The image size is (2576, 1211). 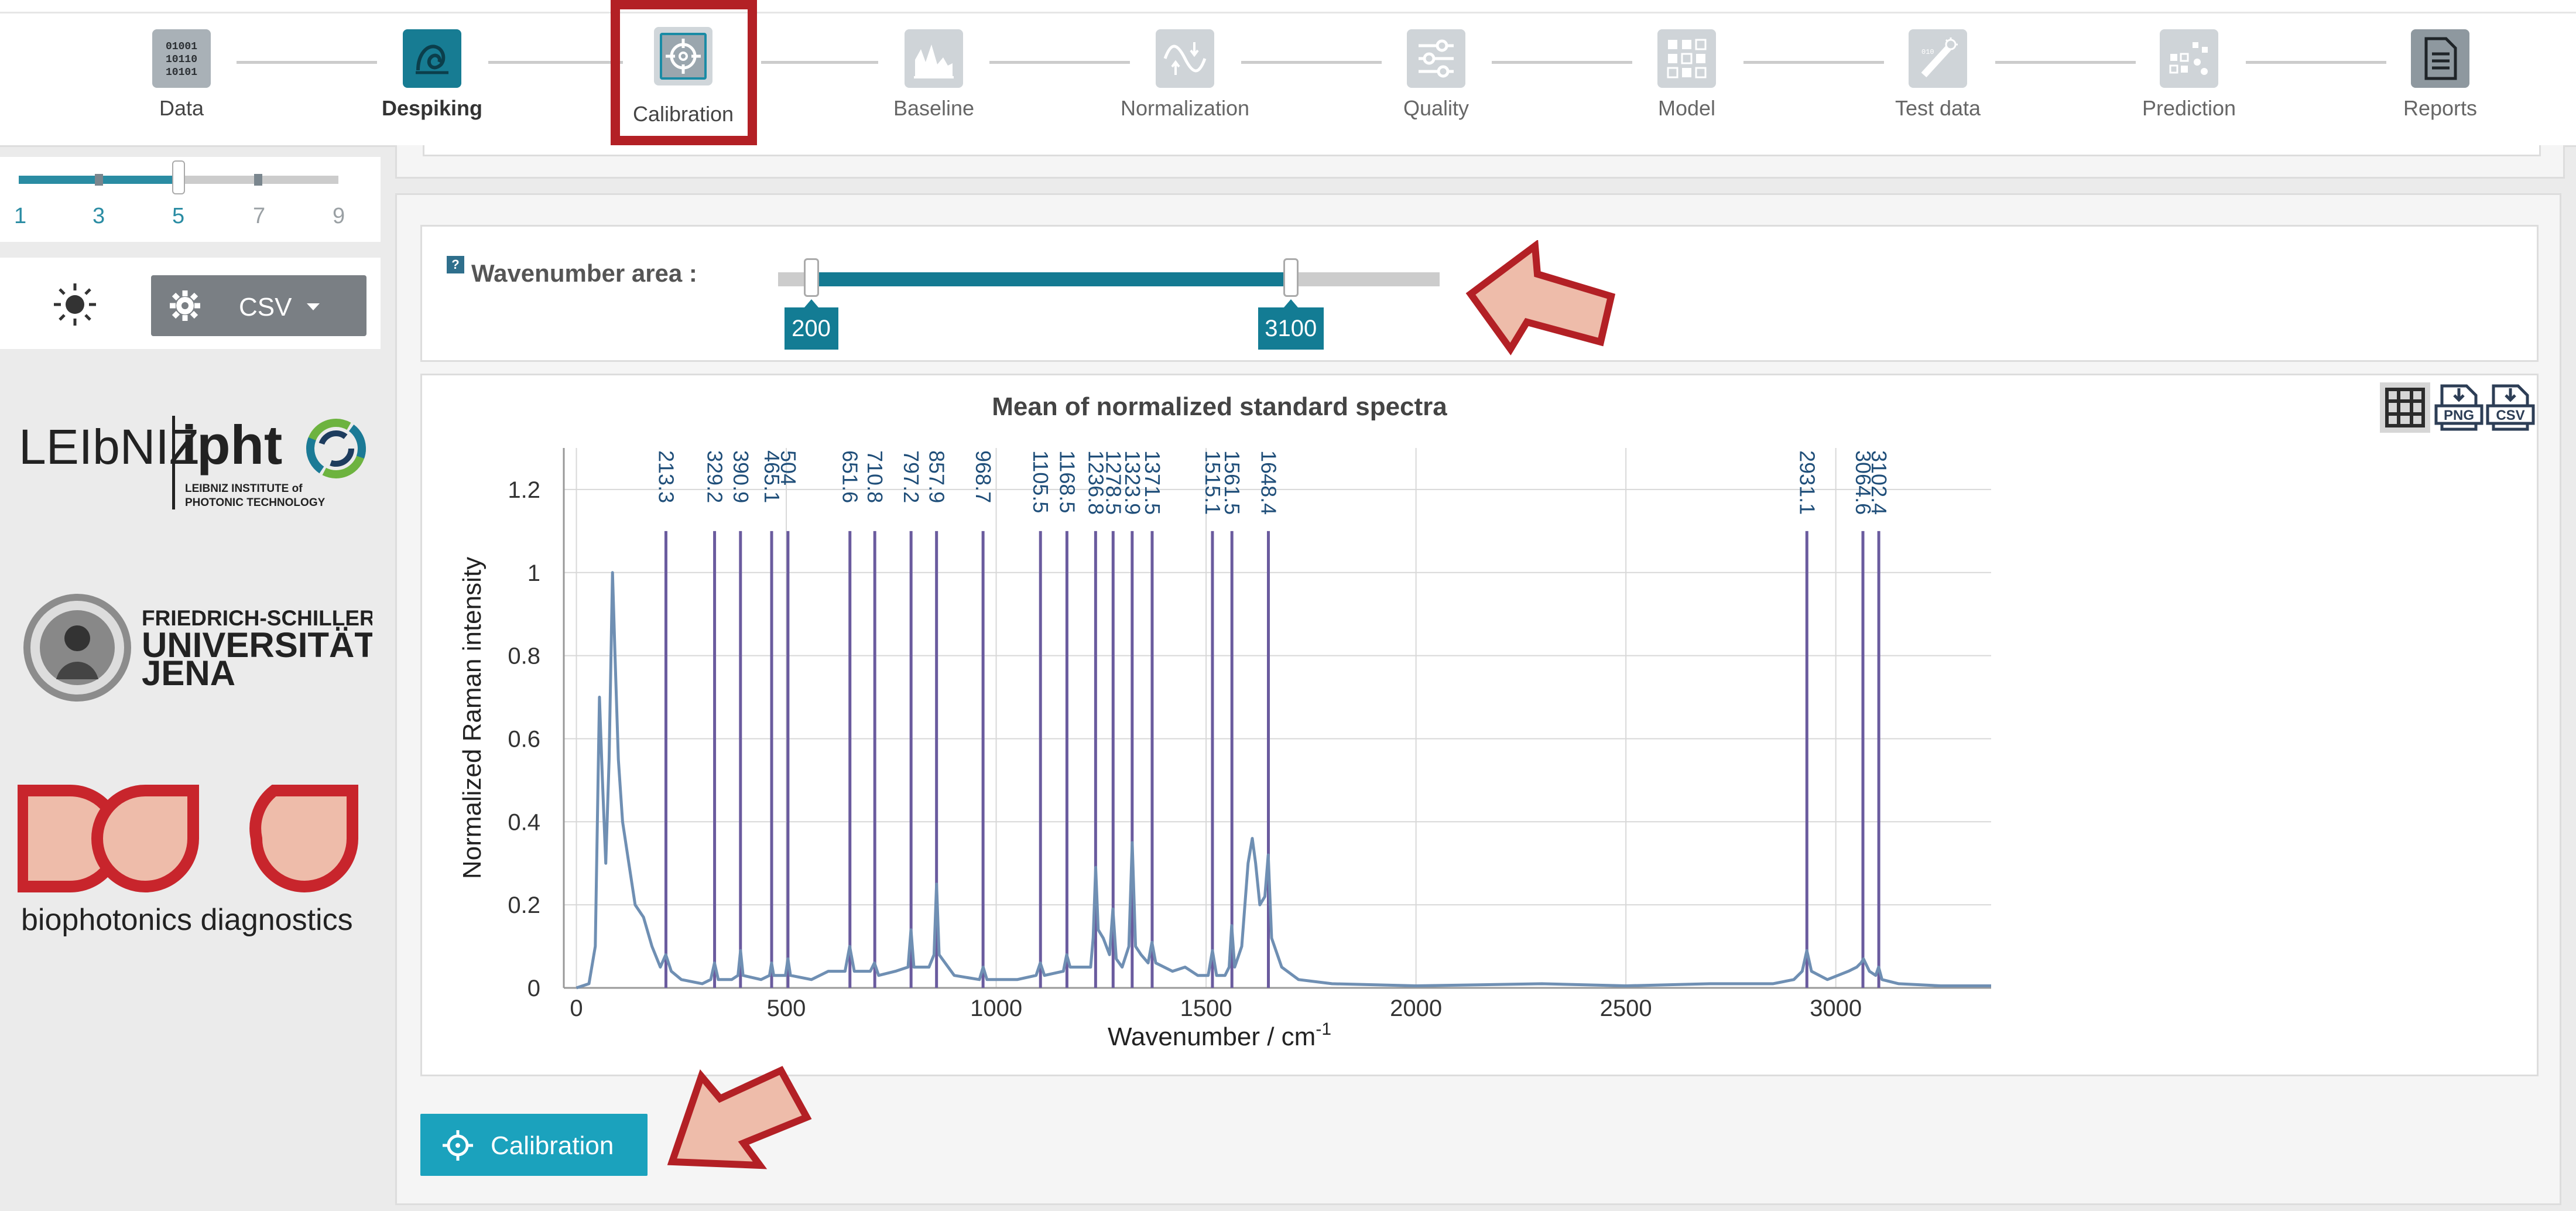 What do you see at coordinates (178, 177) in the screenshot?
I see `level-slider-handle` at bounding box center [178, 177].